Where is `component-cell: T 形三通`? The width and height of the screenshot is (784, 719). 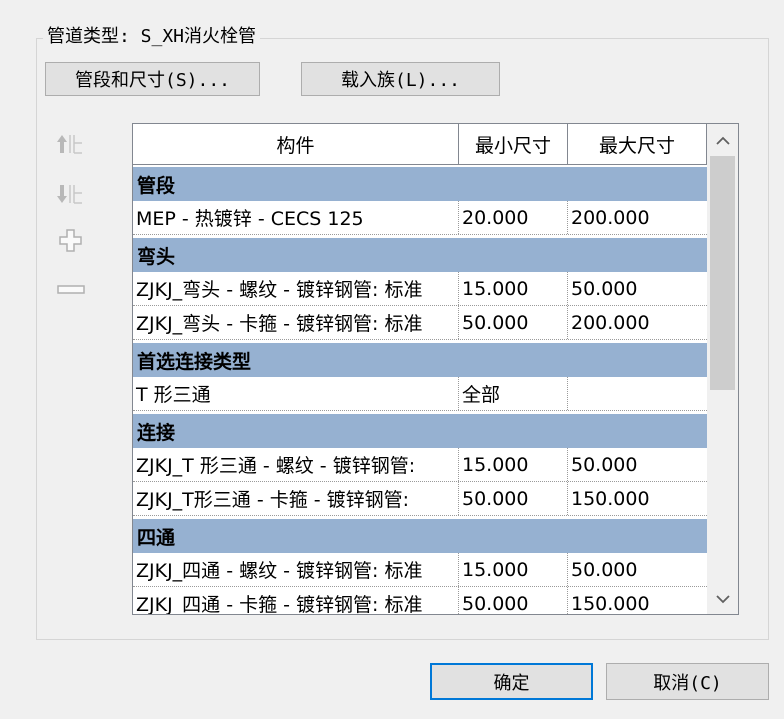 component-cell: T 形三通 is located at coordinates (296, 393).